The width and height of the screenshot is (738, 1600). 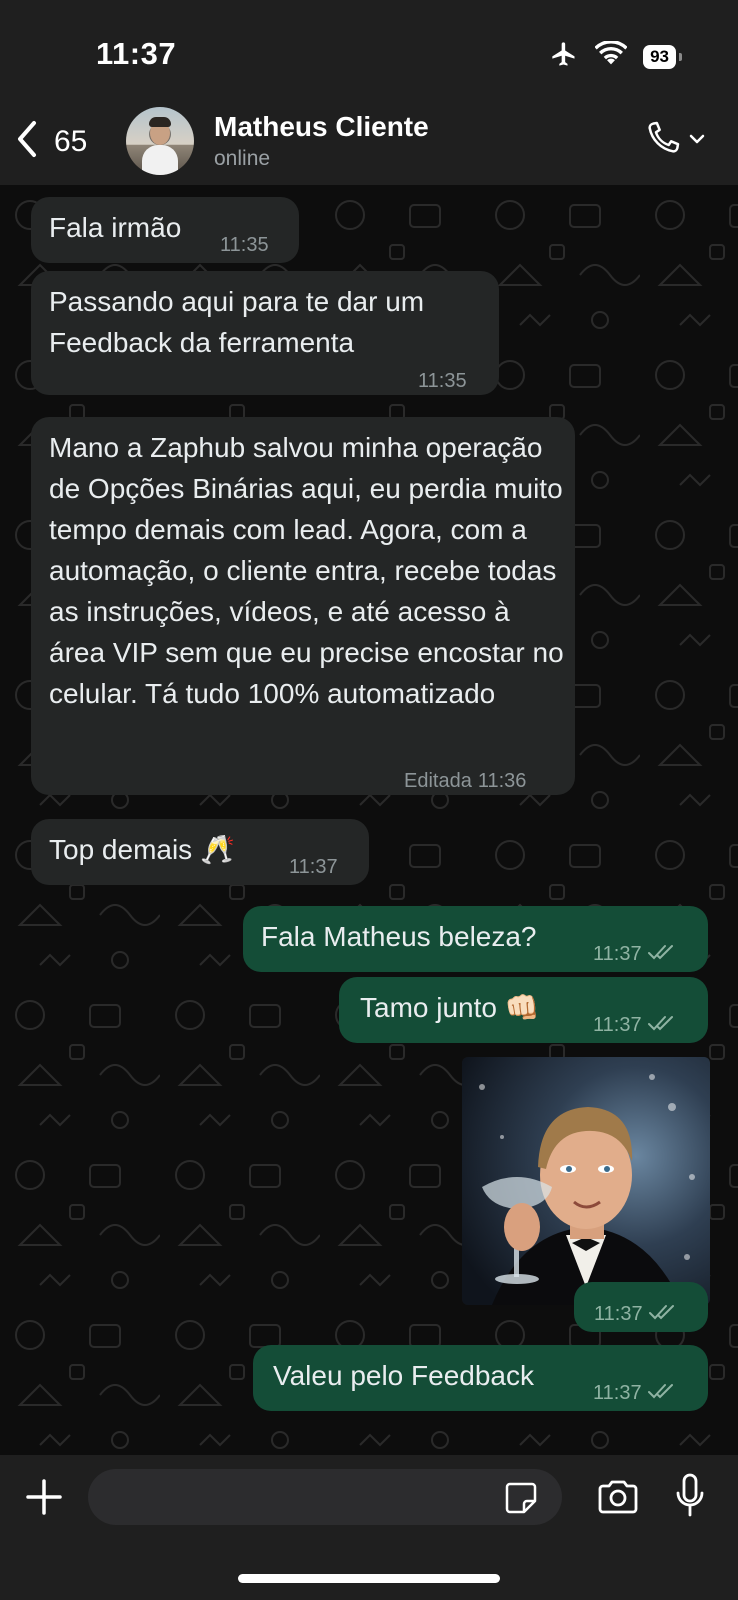 I want to click on avatar, so click(x=160, y=141).